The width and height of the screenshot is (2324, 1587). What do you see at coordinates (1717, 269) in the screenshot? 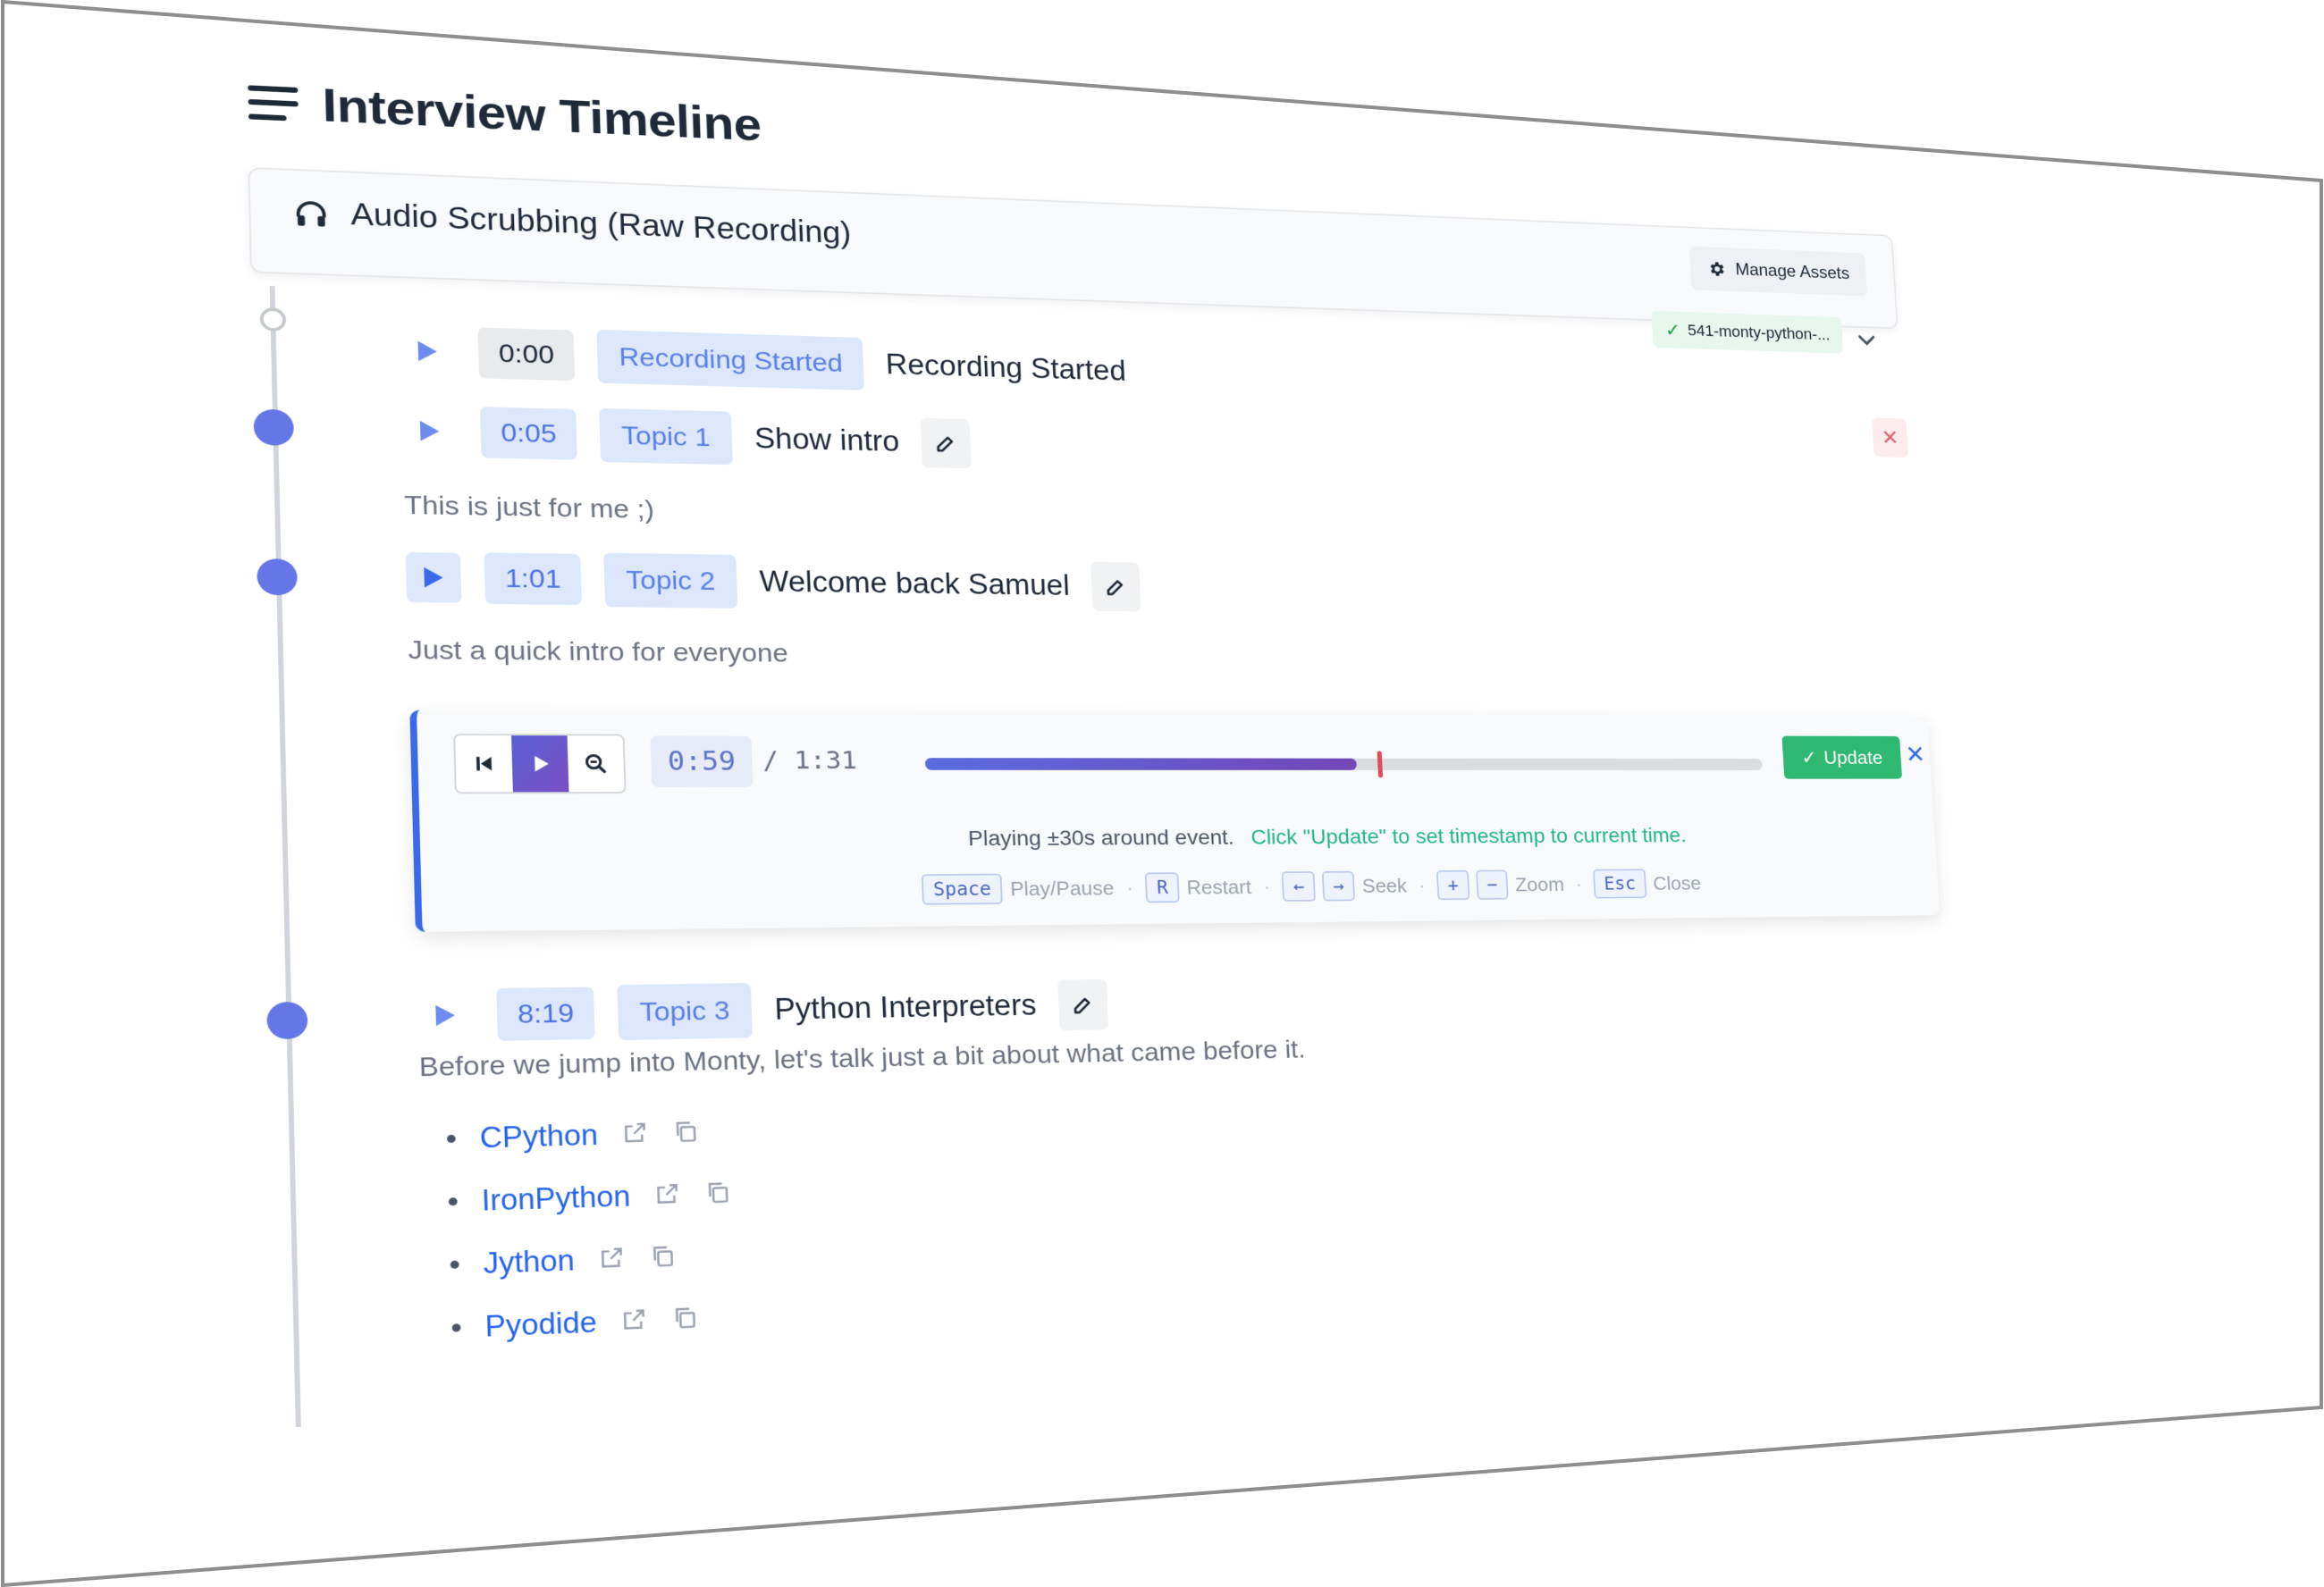
I see `gear-icon` at bounding box center [1717, 269].